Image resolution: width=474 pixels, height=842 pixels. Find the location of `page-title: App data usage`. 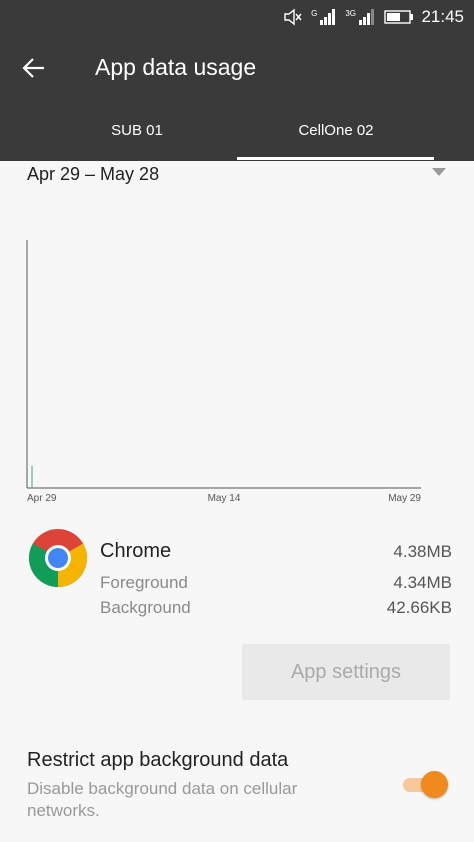

page-title: App data usage is located at coordinates (176, 67).